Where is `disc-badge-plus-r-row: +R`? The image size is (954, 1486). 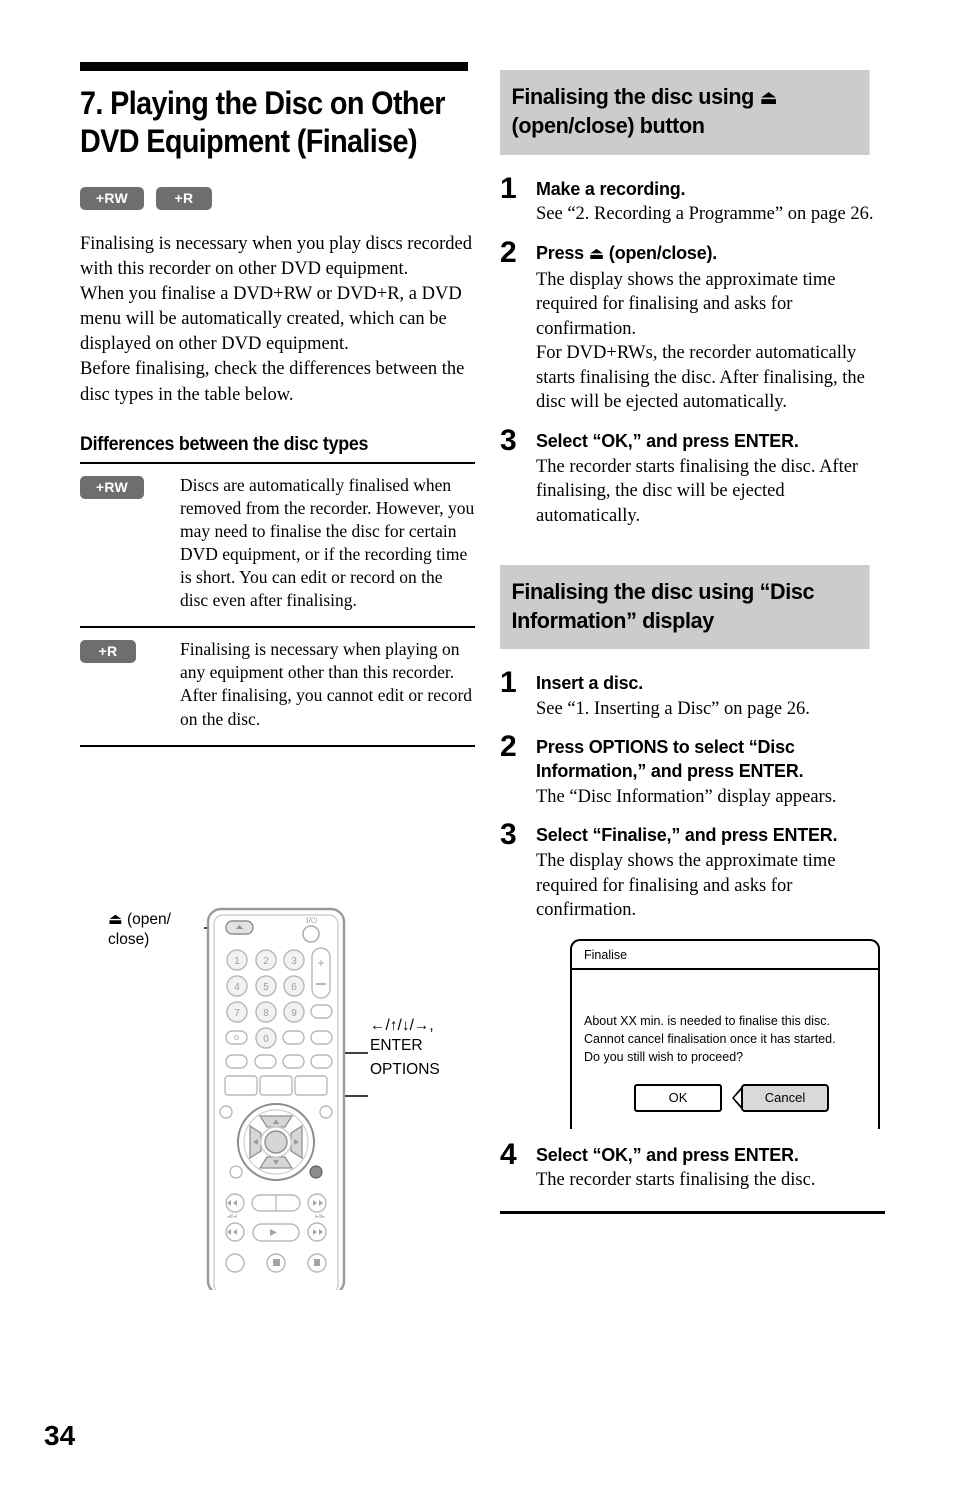 disc-badge-plus-r-row: +R is located at coordinates (108, 652).